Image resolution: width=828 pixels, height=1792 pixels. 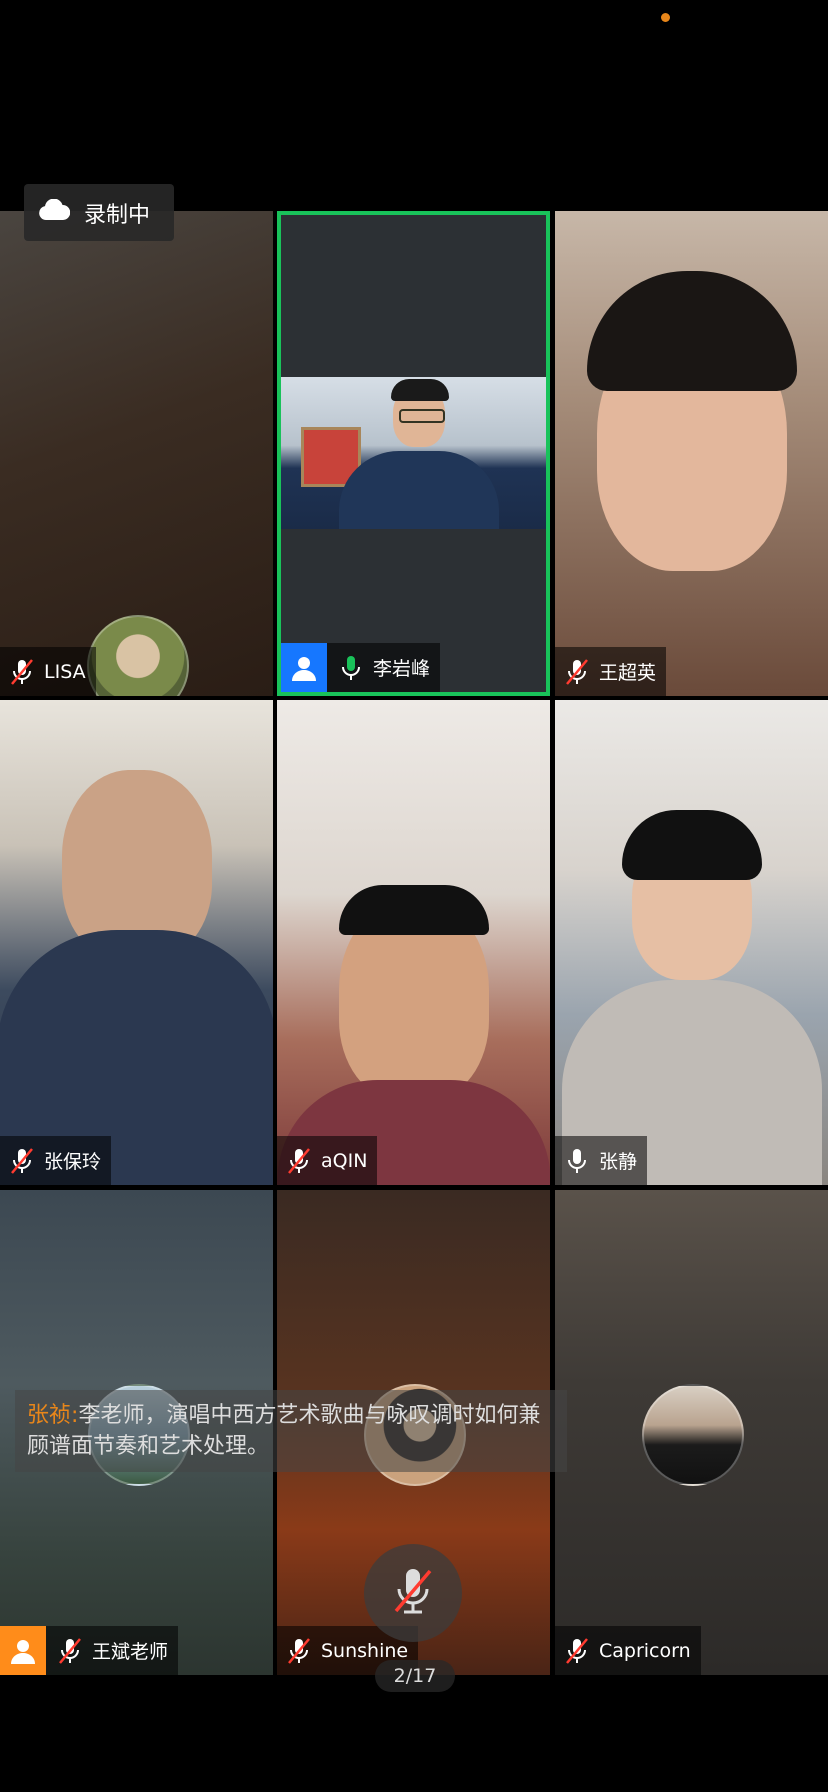 I want to click on name-tag: LISA, so click(x=48, y=671).